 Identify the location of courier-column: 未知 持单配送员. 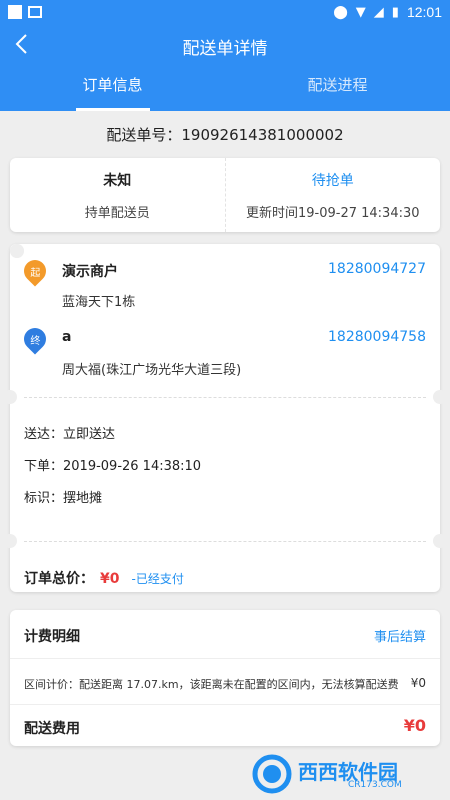
(117, 195).